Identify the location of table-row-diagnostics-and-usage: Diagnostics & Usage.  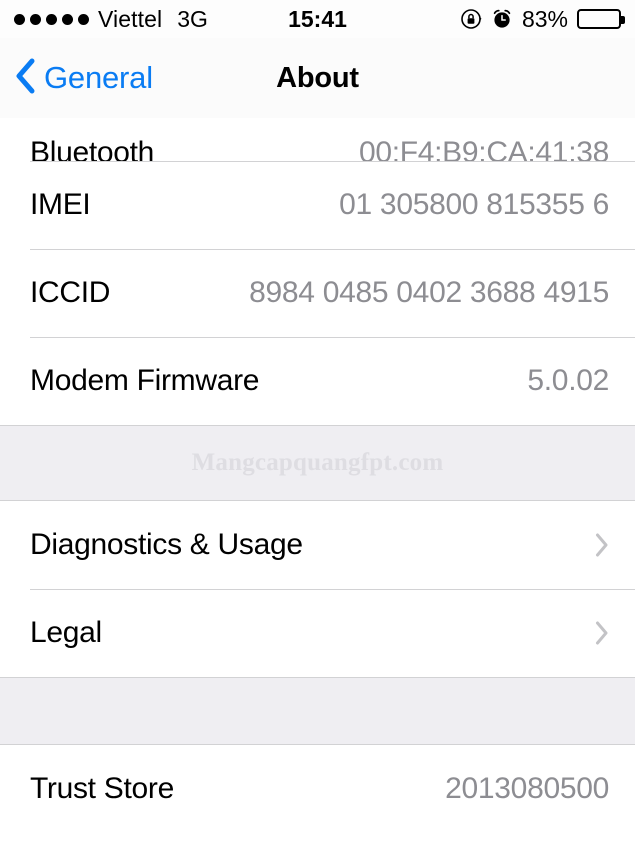
(317, 545).